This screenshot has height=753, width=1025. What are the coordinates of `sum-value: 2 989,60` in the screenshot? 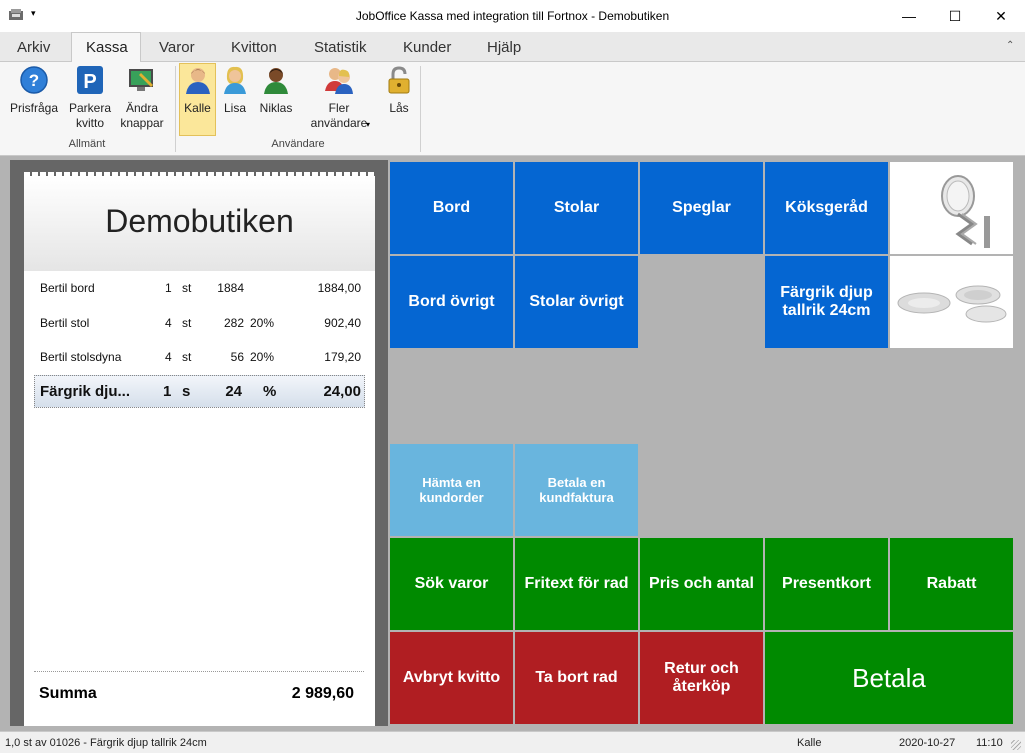 It's located at (322, 693).